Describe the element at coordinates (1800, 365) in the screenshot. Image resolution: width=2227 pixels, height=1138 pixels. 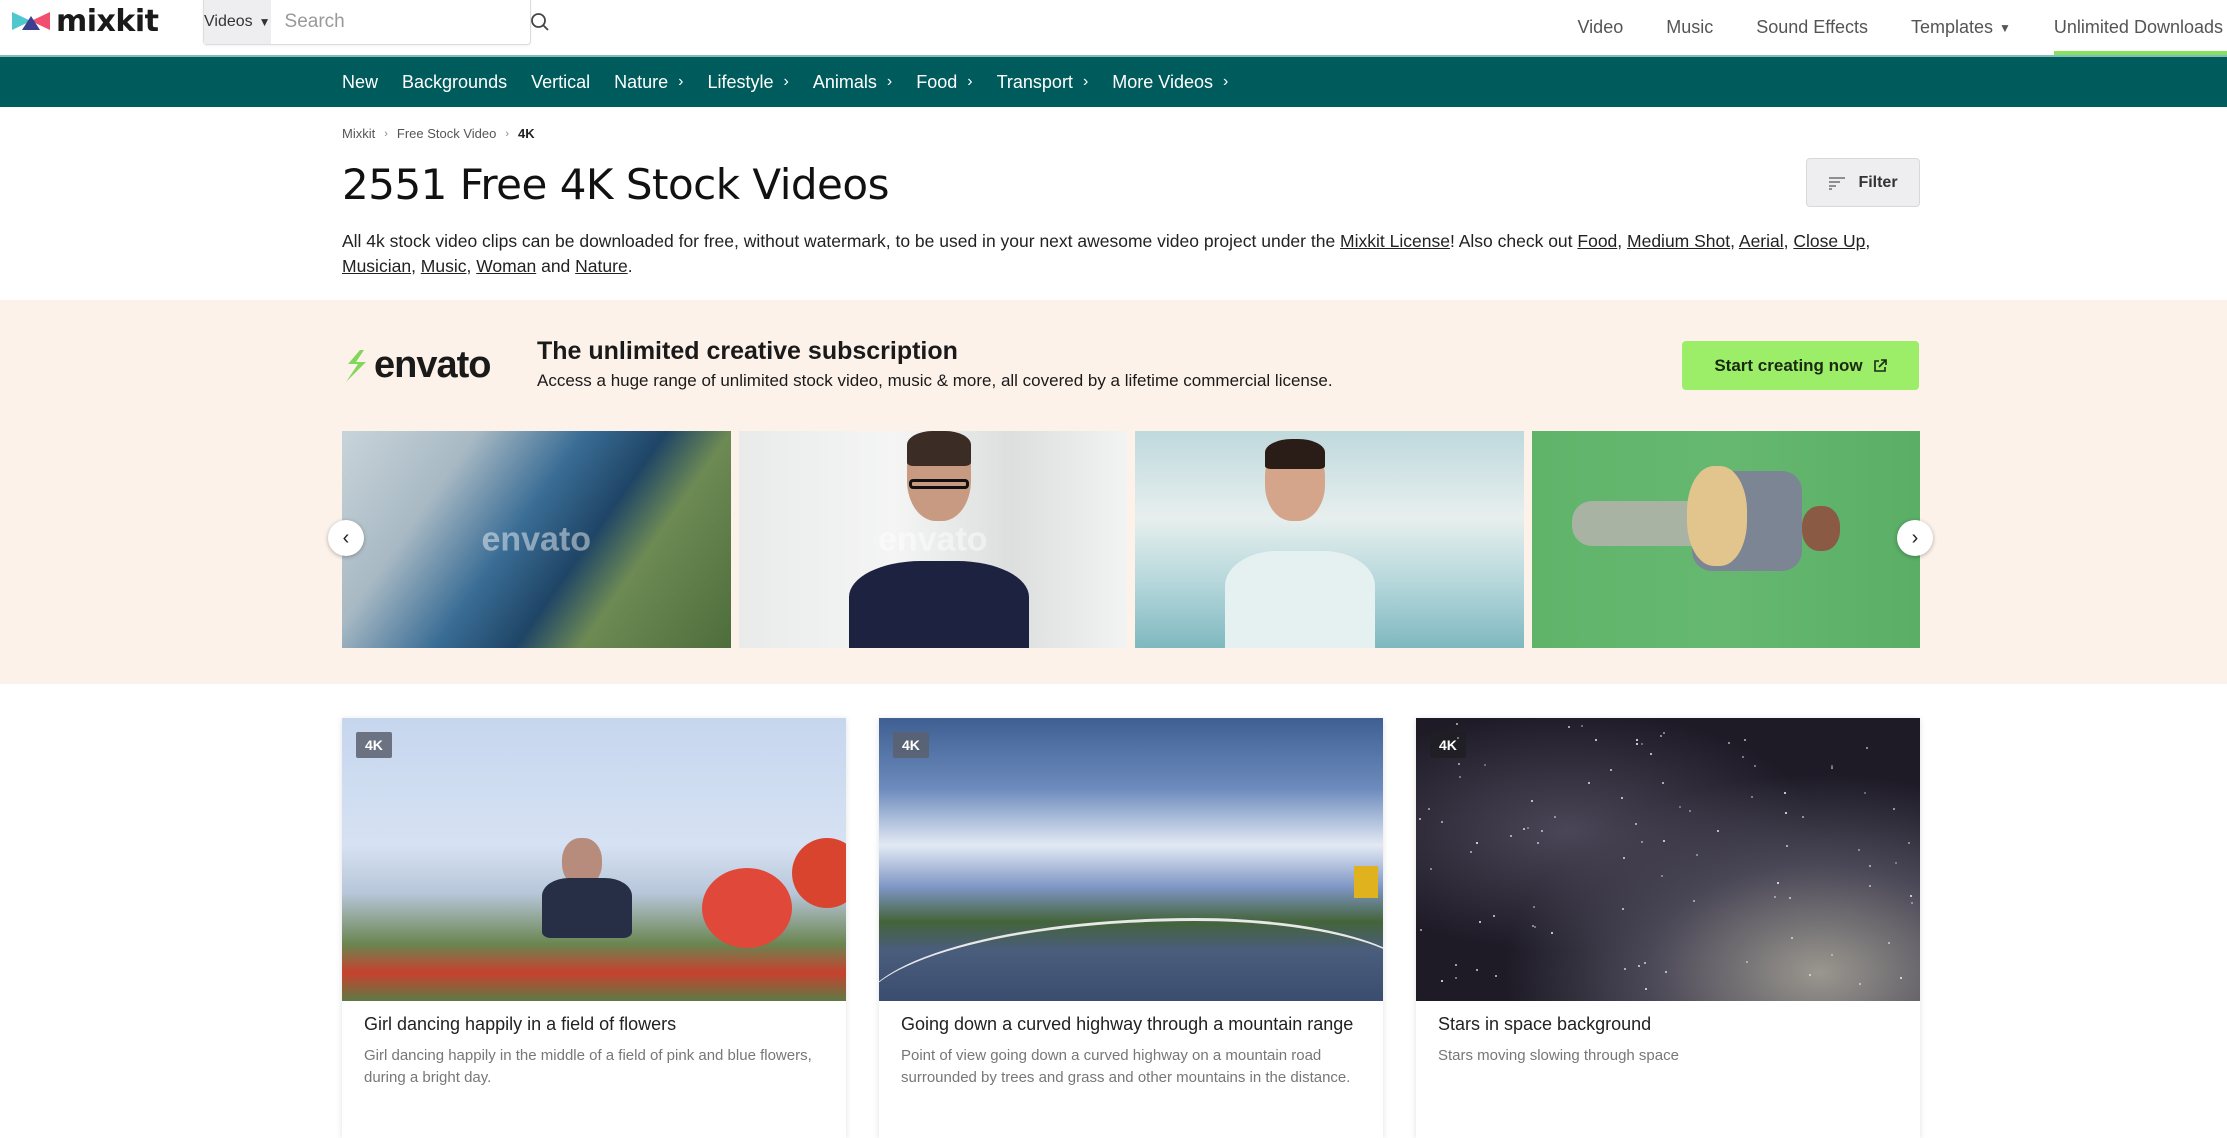
I see `start-creating-button: Start creating now` at that location.